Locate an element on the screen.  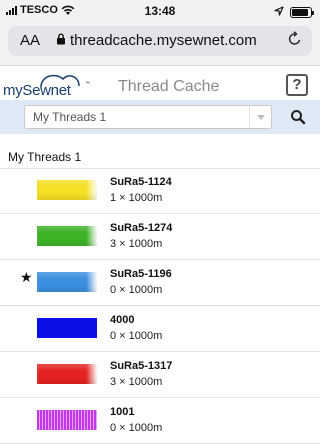
thread-name: SuRa5-1196 is located at coordinates (141, 274).